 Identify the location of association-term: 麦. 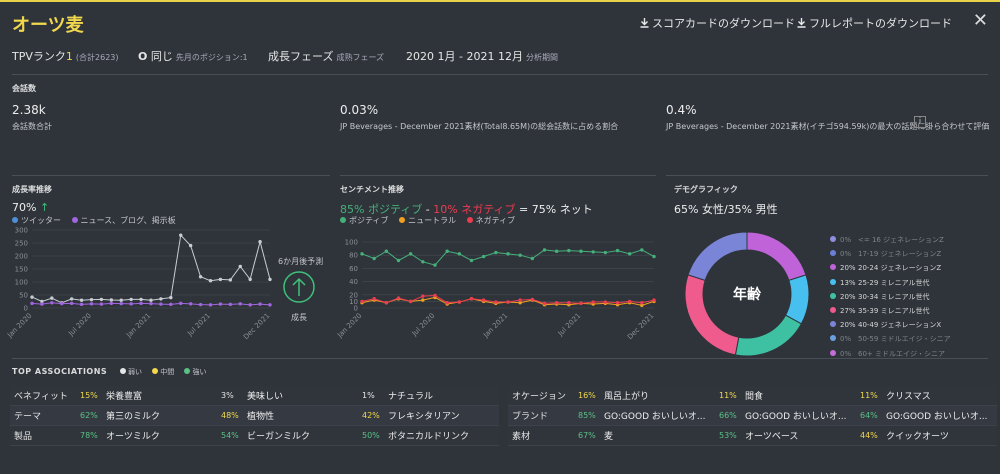
(657, 435).